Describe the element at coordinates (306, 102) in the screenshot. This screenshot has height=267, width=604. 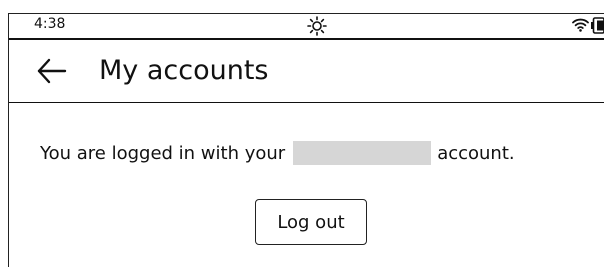
I see `header-divider` at that location.